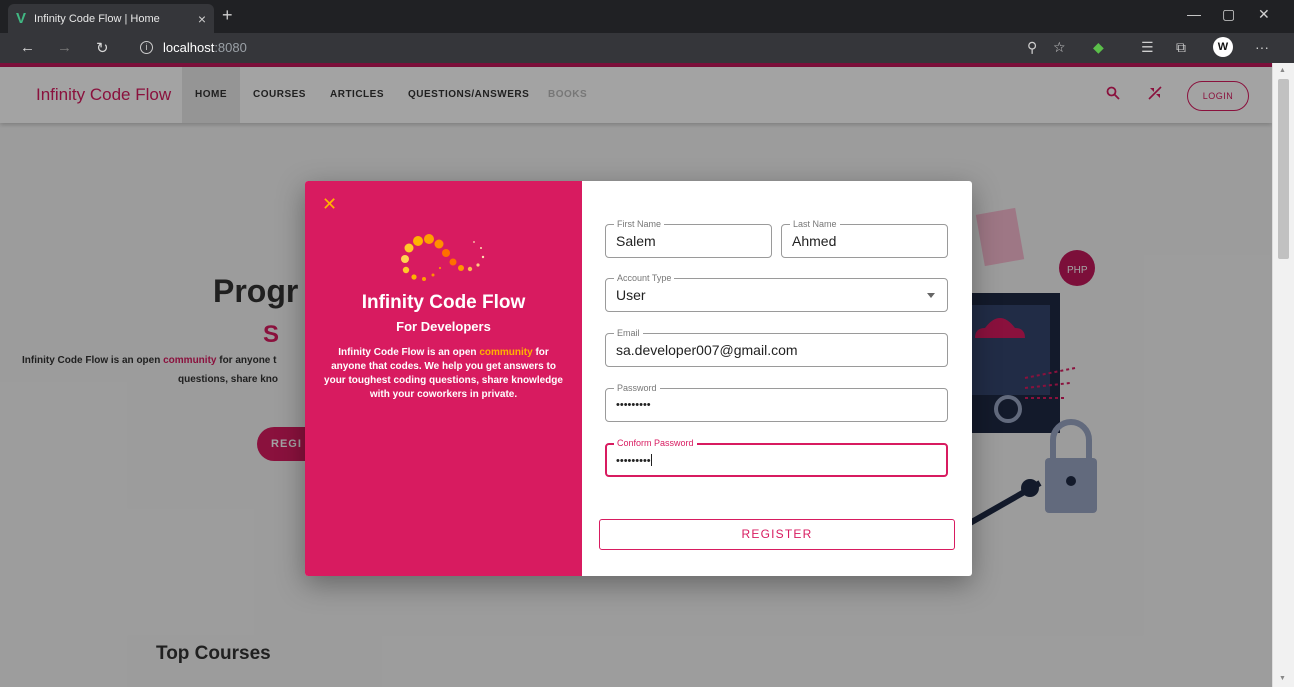  Describe the element at coordinates (443, 302) in the screenshot. I see `dialog-brand-title: Infinity Code Flow` at that location.